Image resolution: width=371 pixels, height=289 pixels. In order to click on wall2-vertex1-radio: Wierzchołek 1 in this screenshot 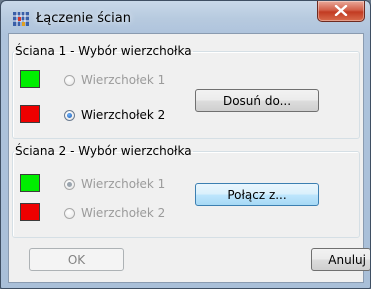, I will do `click(114, 184)`.